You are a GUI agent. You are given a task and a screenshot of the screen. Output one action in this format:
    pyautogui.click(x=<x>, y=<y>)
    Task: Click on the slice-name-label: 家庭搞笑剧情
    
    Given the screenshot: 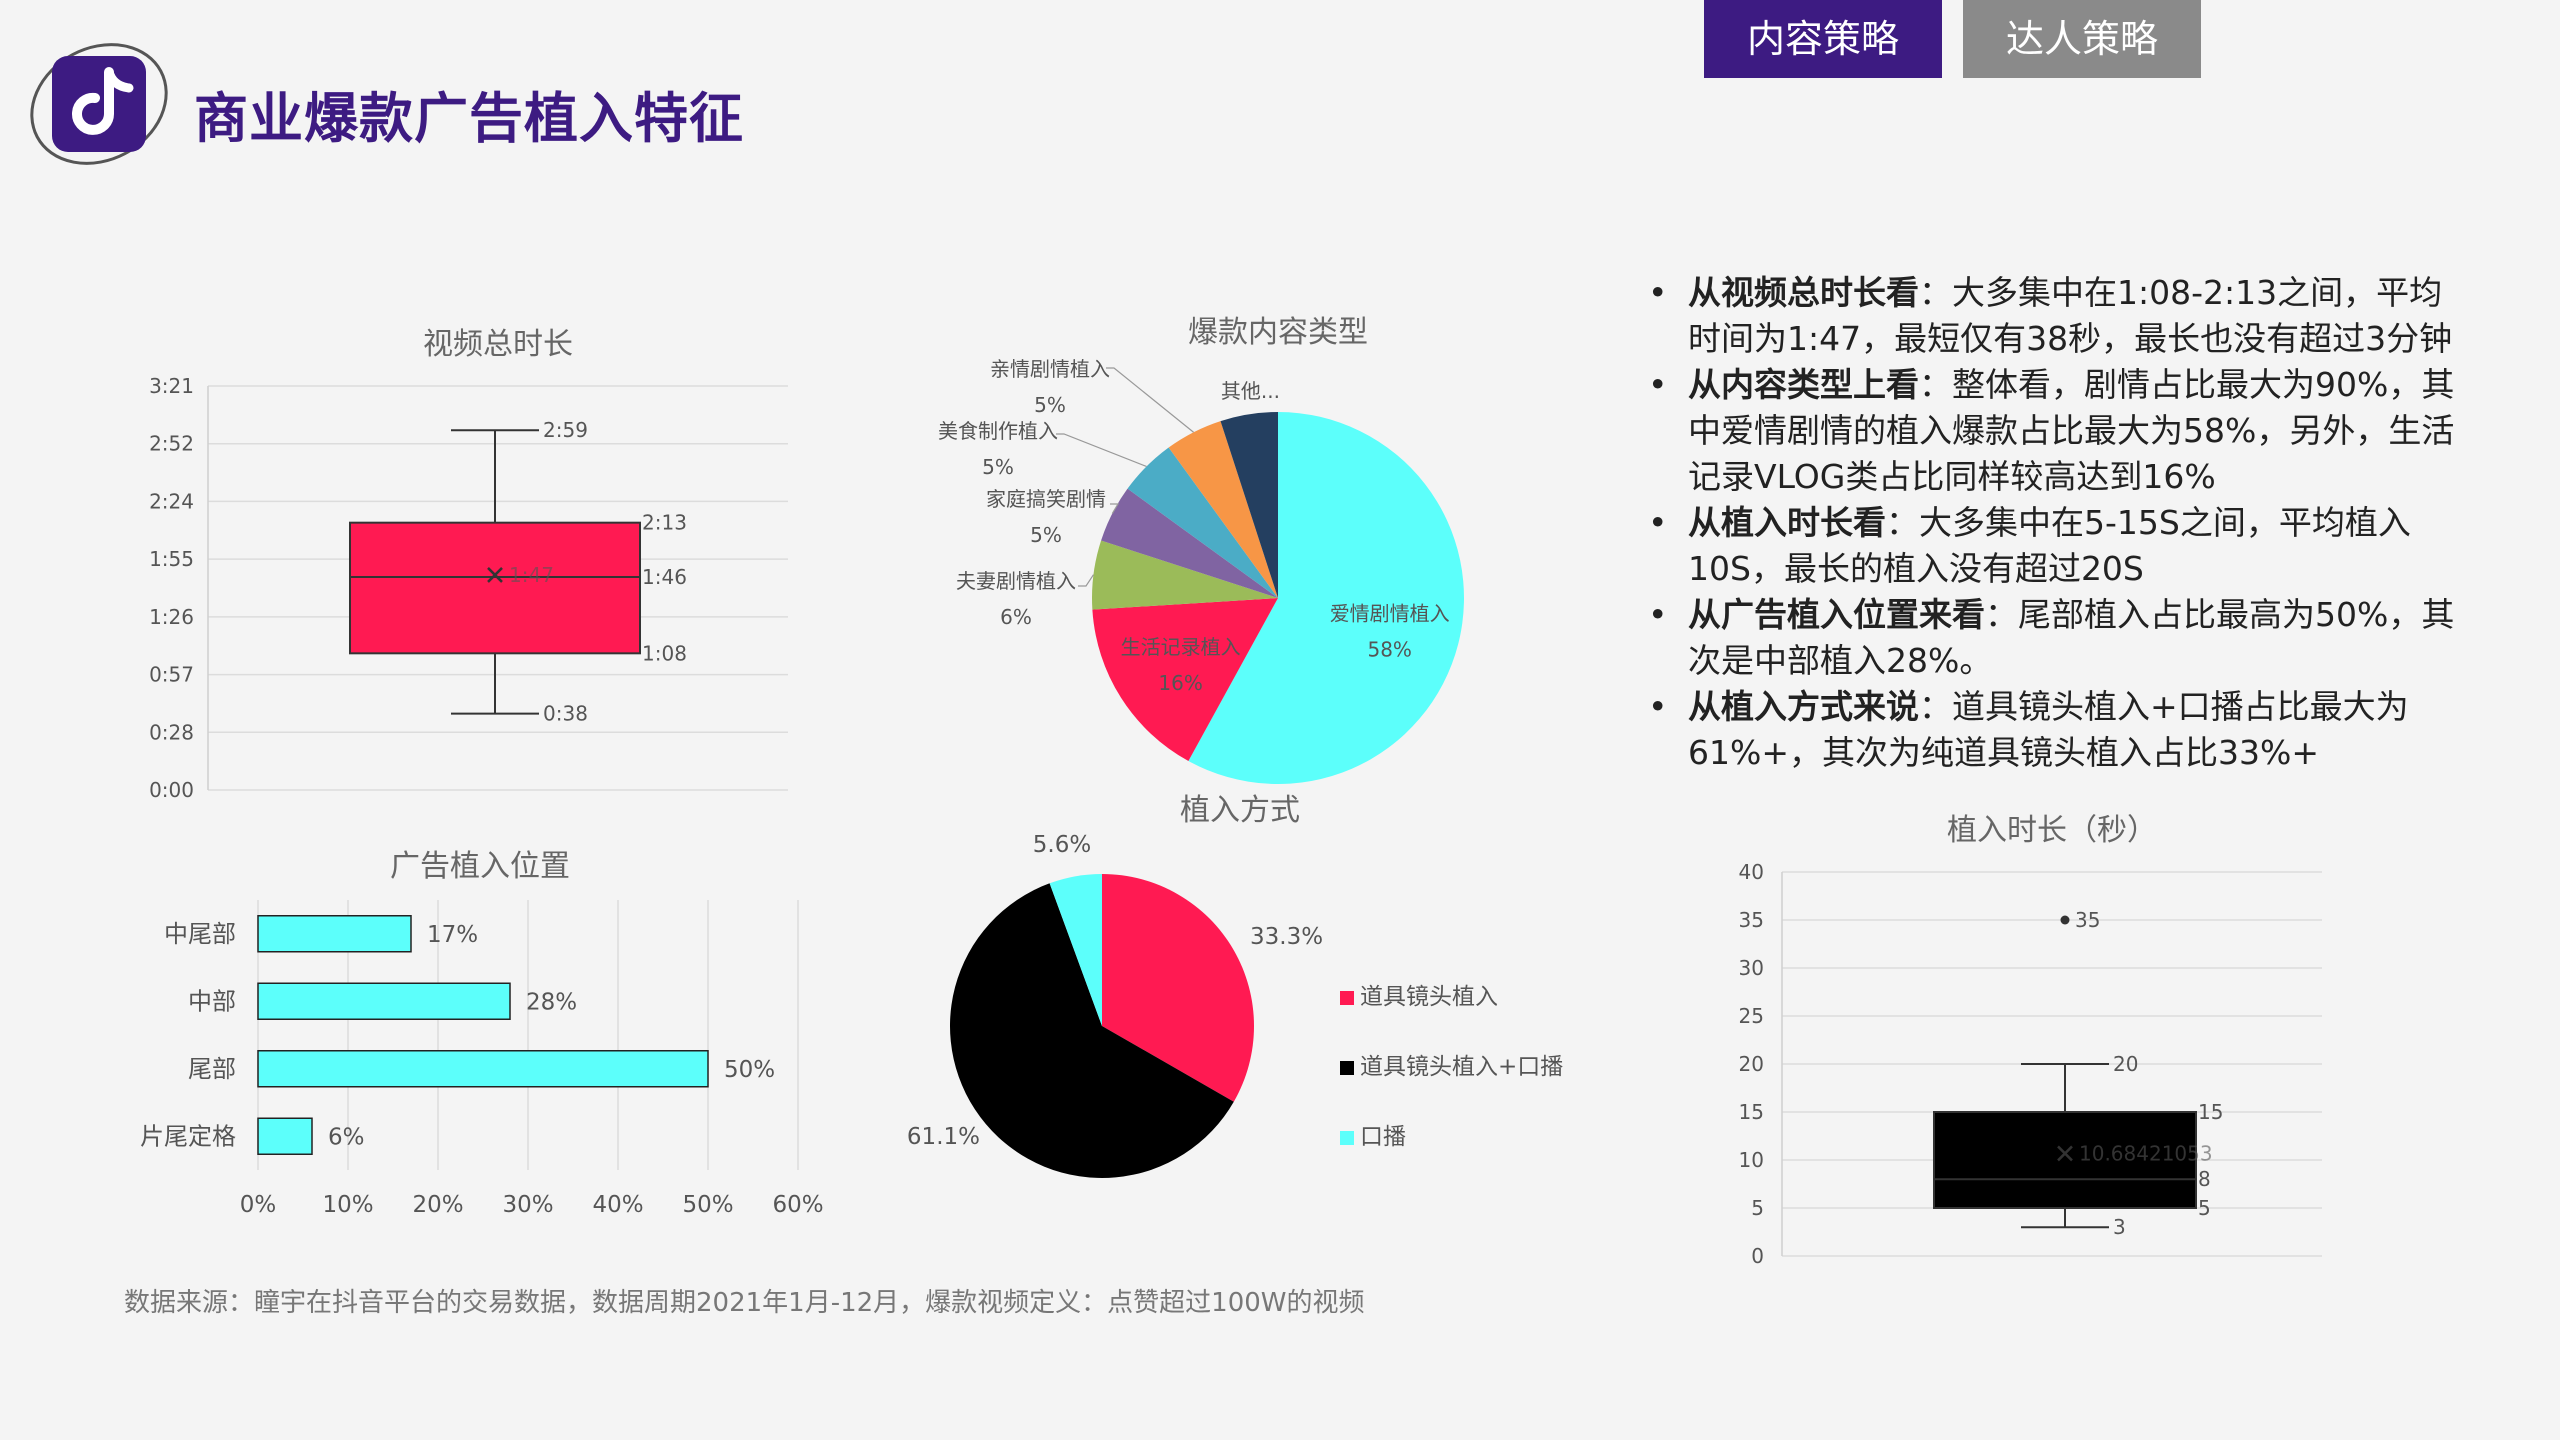 What is the action you would take?
    pyautogui.click(x=1046, y=499)
    